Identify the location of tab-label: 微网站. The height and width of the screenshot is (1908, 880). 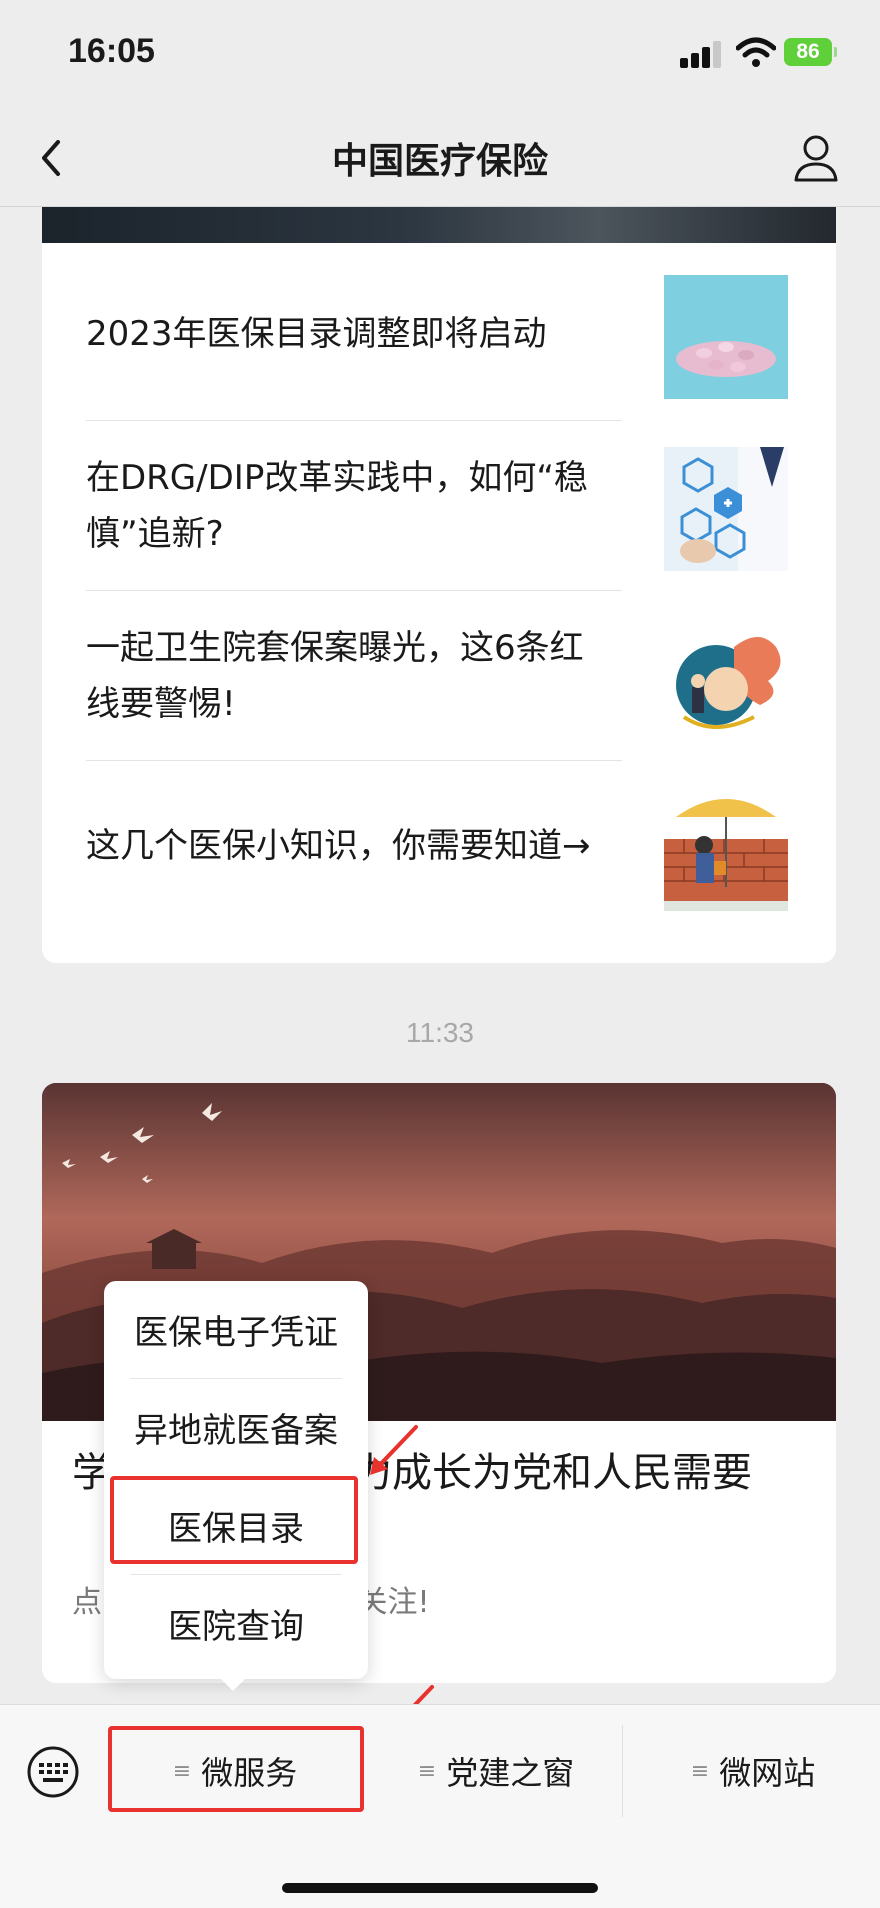
(767, 1773).